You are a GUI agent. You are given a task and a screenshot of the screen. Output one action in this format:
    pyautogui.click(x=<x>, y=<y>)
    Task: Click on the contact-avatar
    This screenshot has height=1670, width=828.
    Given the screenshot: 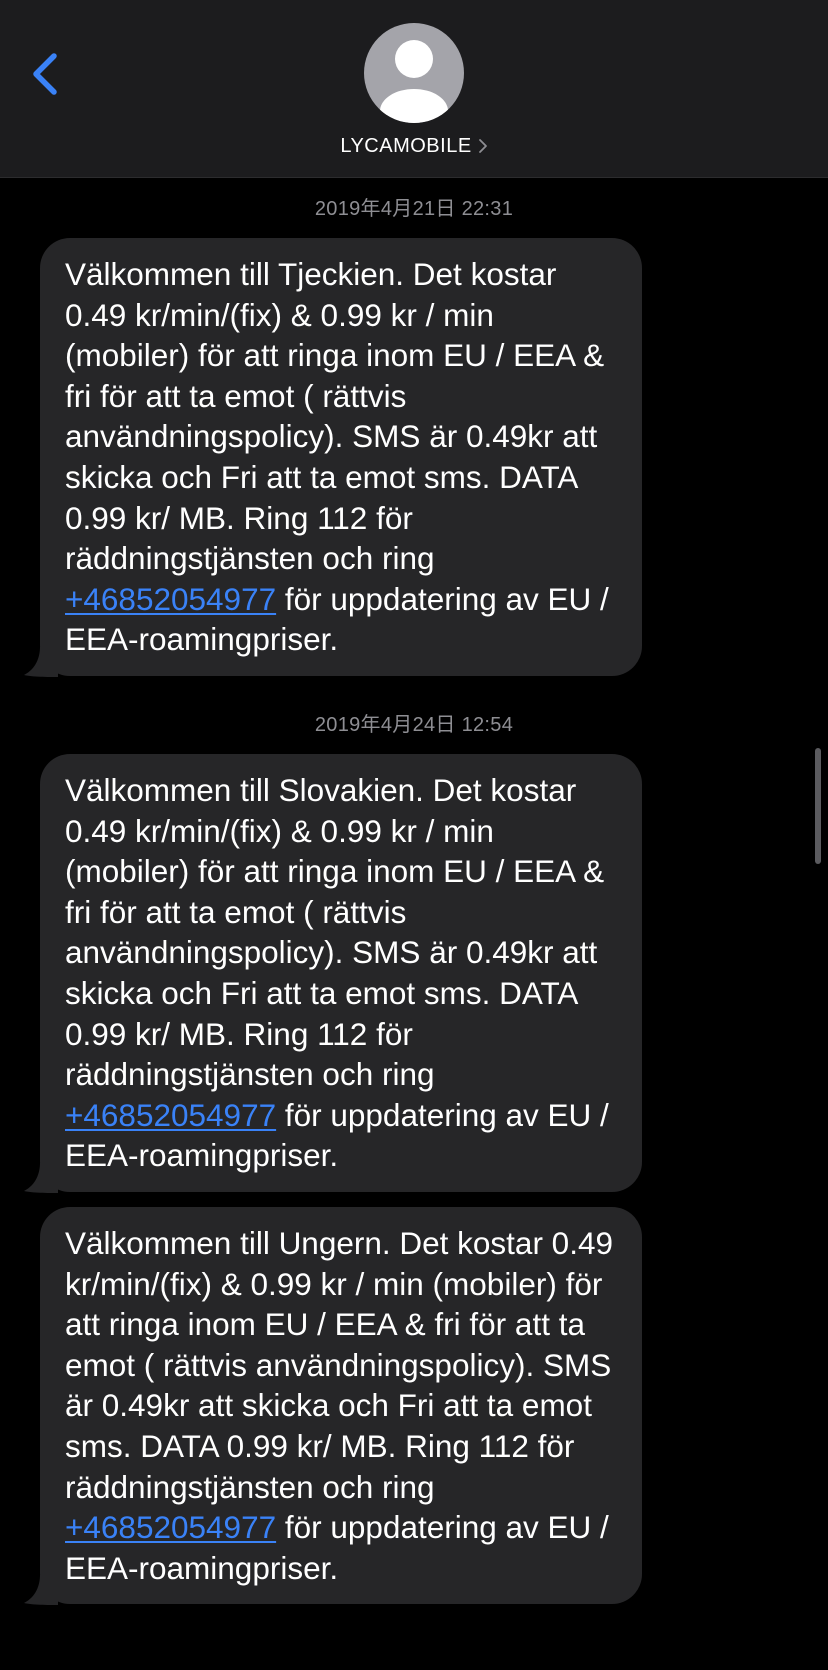 What is the action you would take?
    pyautogui.click(x=414, y=73)
    